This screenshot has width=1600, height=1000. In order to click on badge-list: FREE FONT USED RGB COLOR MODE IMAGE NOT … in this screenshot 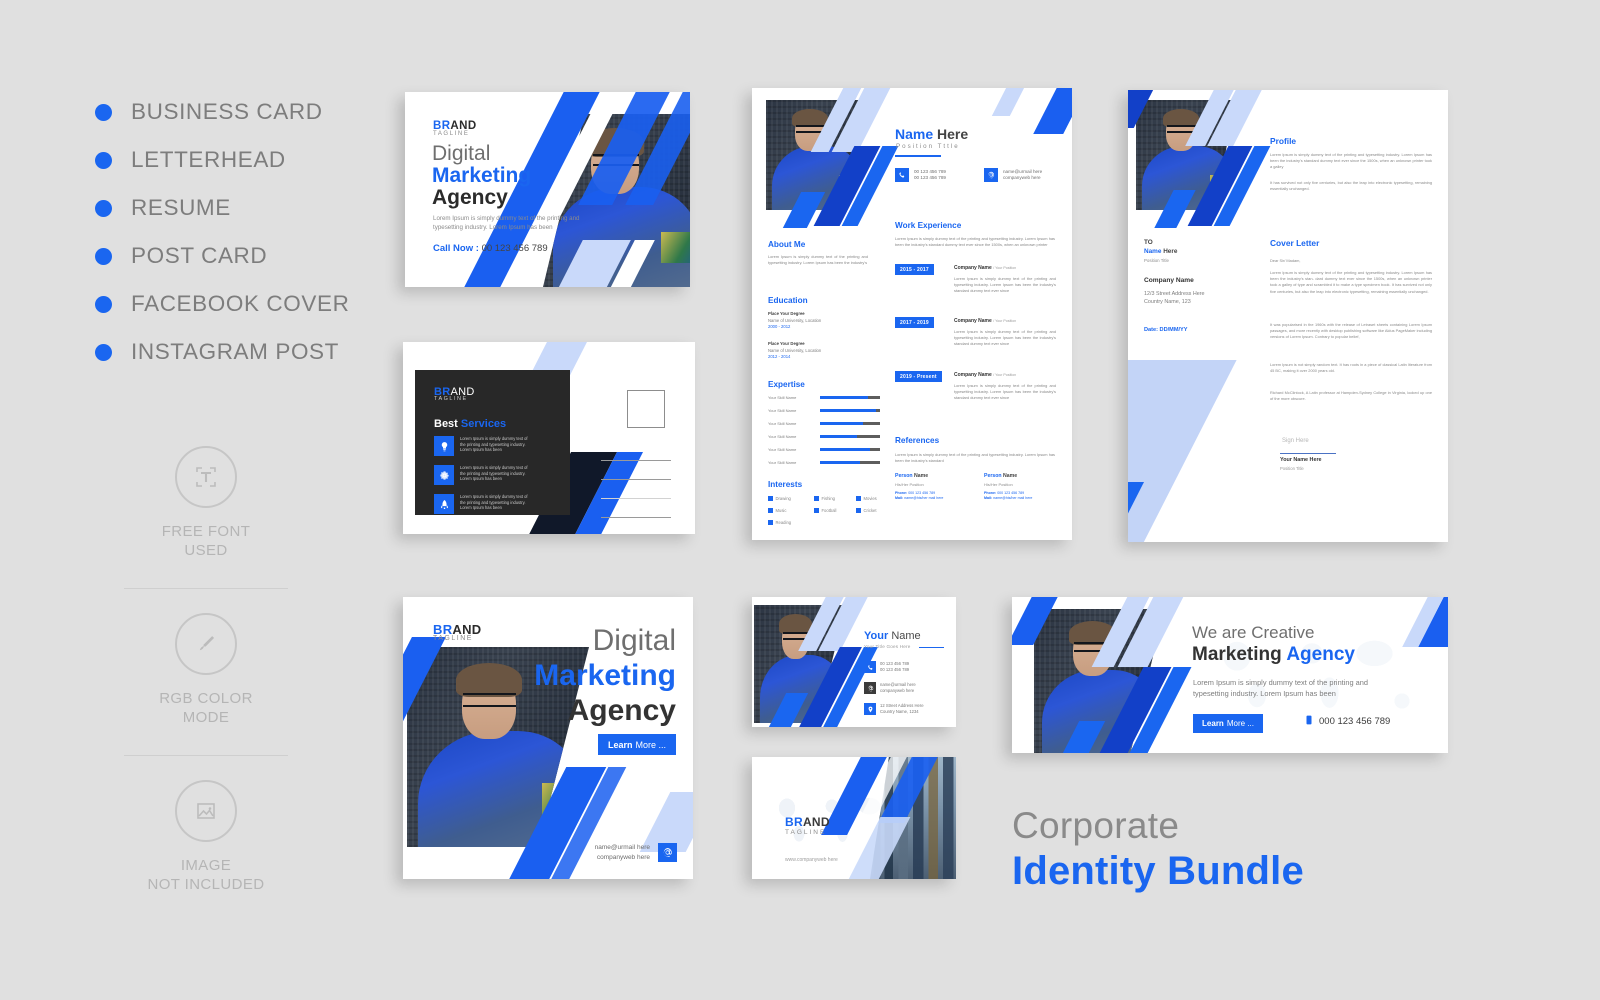, I will do `click(206, 672)`.